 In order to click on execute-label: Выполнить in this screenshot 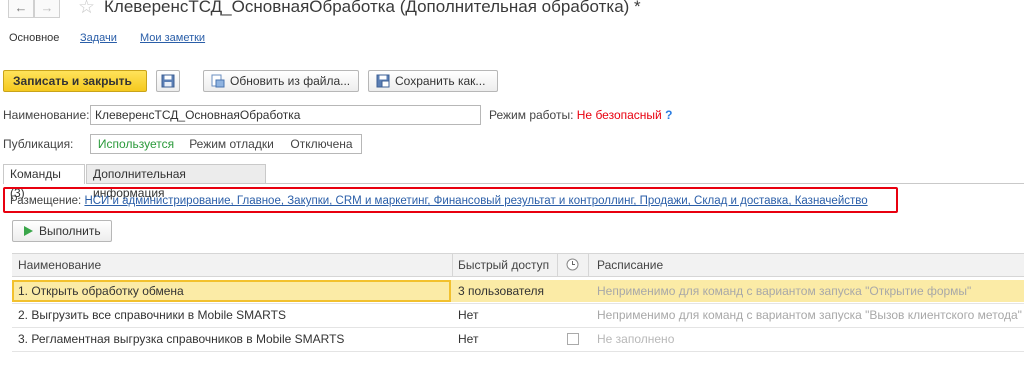, I will do `click(70, 231)`.